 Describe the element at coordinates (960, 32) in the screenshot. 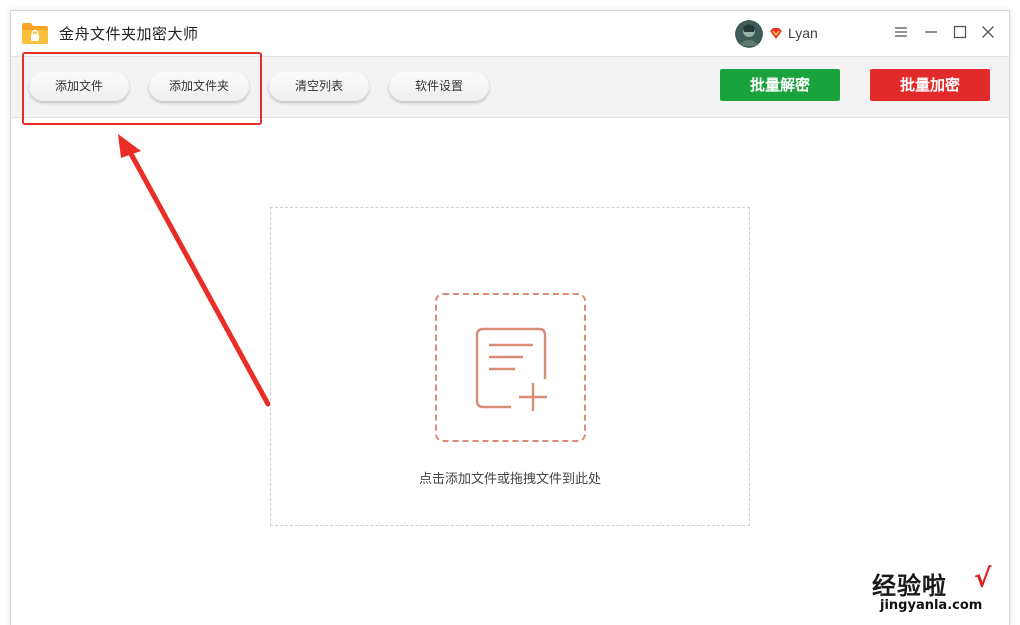

I see `maximize-icon` at that location.